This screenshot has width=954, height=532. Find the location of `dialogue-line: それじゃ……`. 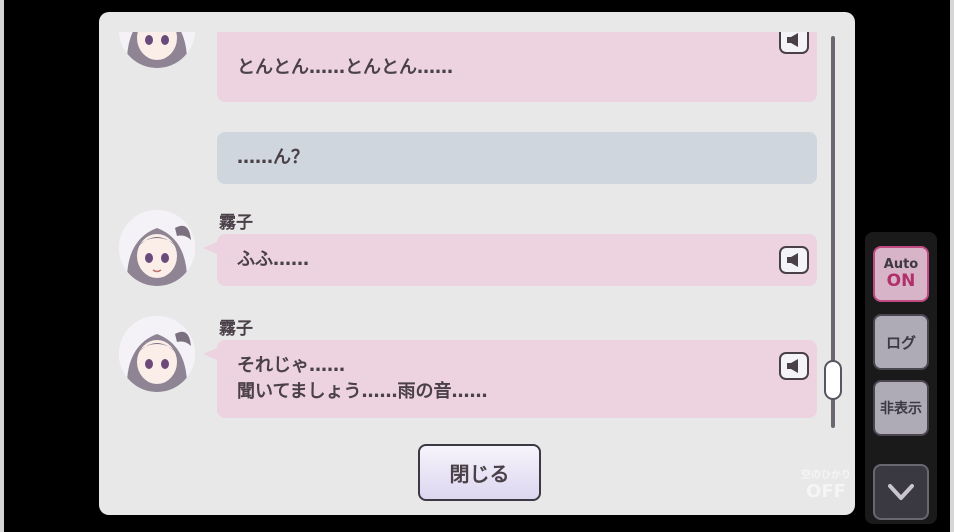

dialogue-line: それじゃ…… is located at coordinates (291, 365).